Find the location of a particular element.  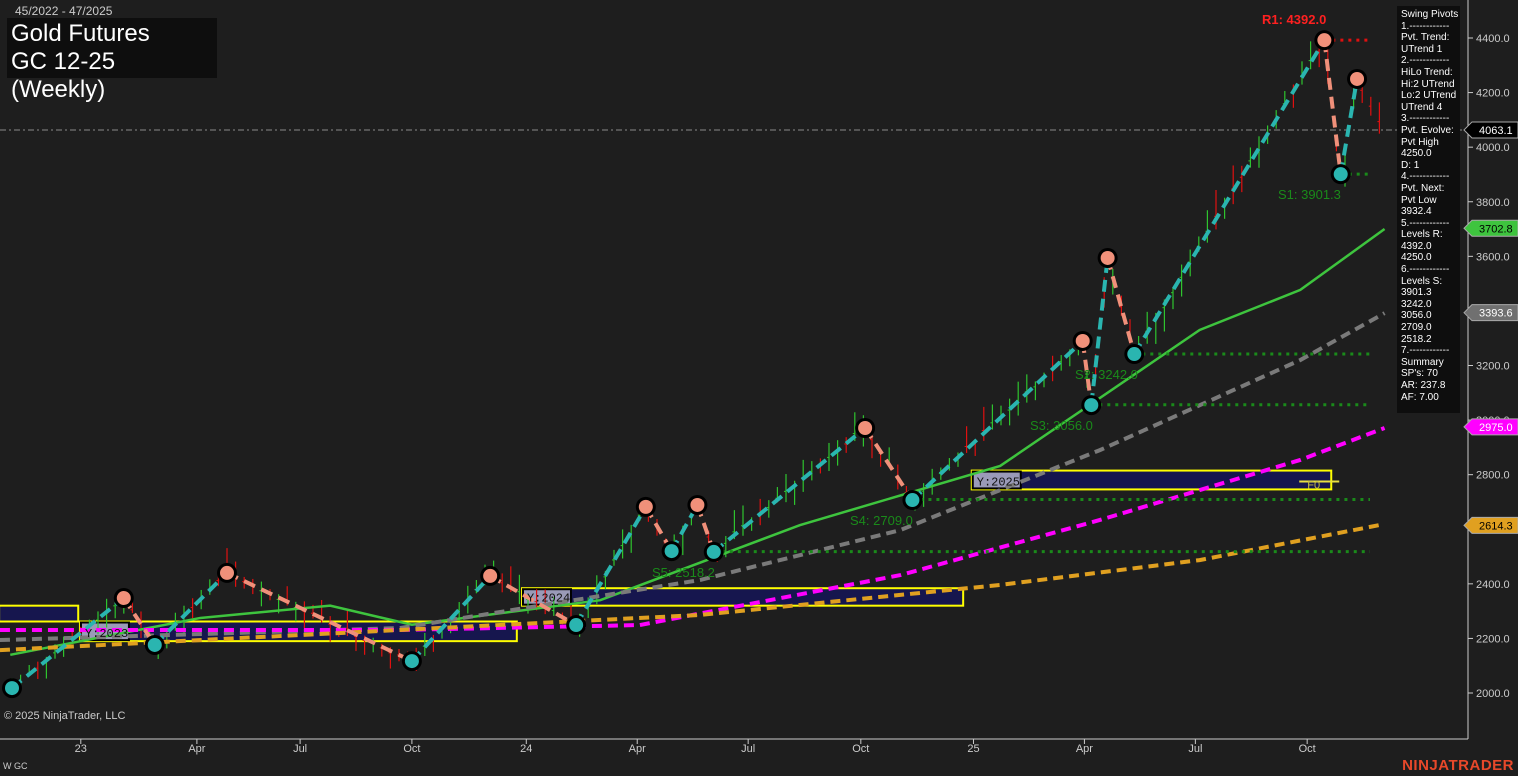

panel-line: 1.------------ is located at coordinates (1425, 26).